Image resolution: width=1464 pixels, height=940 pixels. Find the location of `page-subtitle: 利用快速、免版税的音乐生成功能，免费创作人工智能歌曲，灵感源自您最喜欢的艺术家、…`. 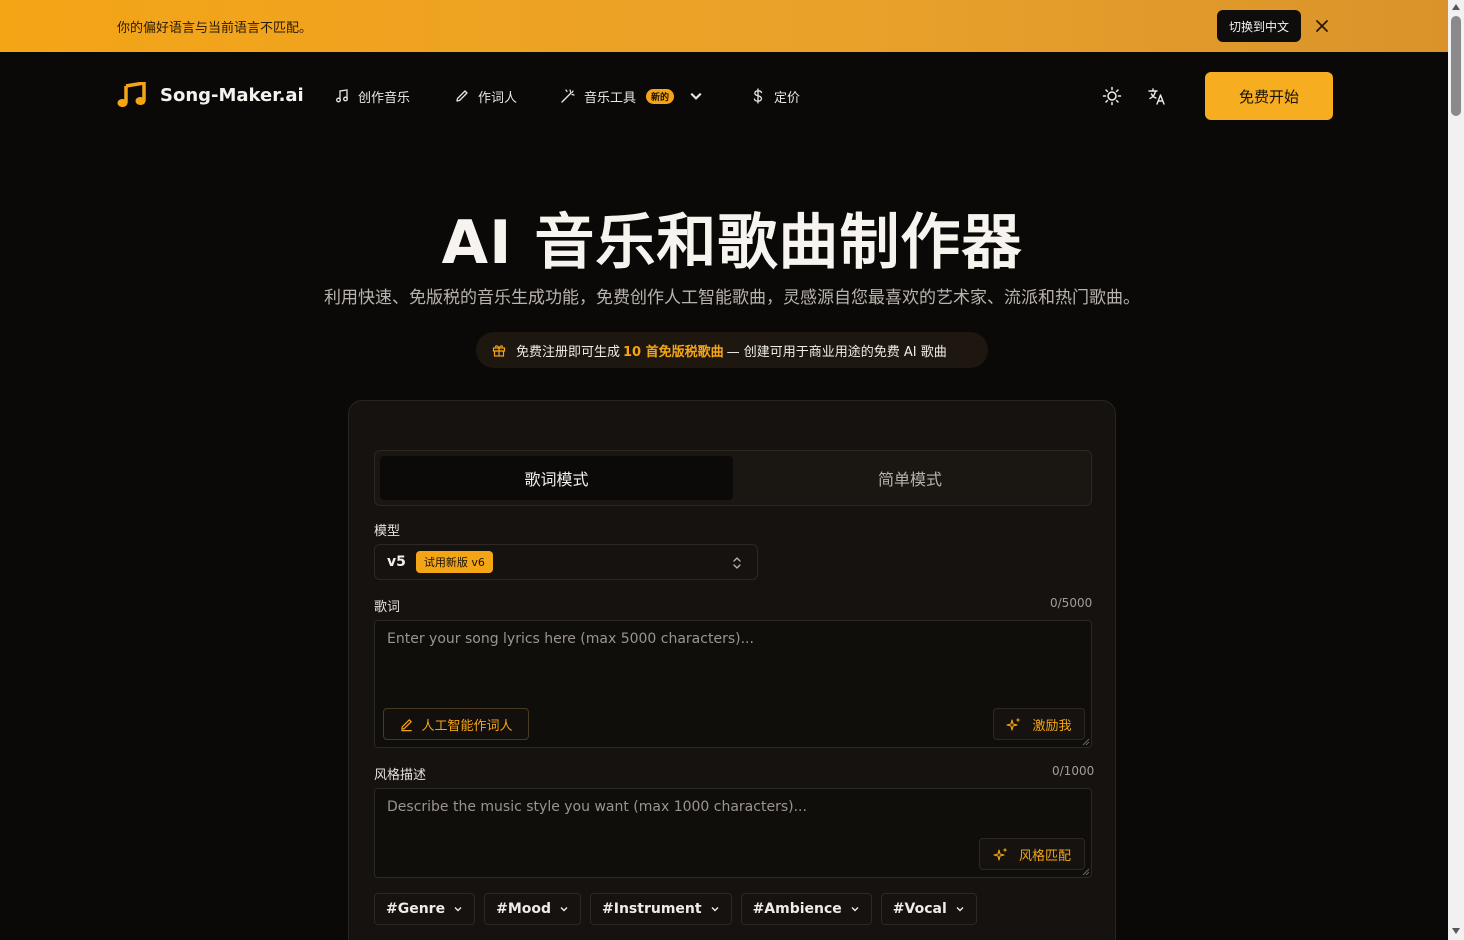

page-subtitle: 利用快速、免版税的音乐生成功能，免费创作人工智能歌曲，灵感源自您最喜欢的艺术家、… is located at coordinates (732, 298).